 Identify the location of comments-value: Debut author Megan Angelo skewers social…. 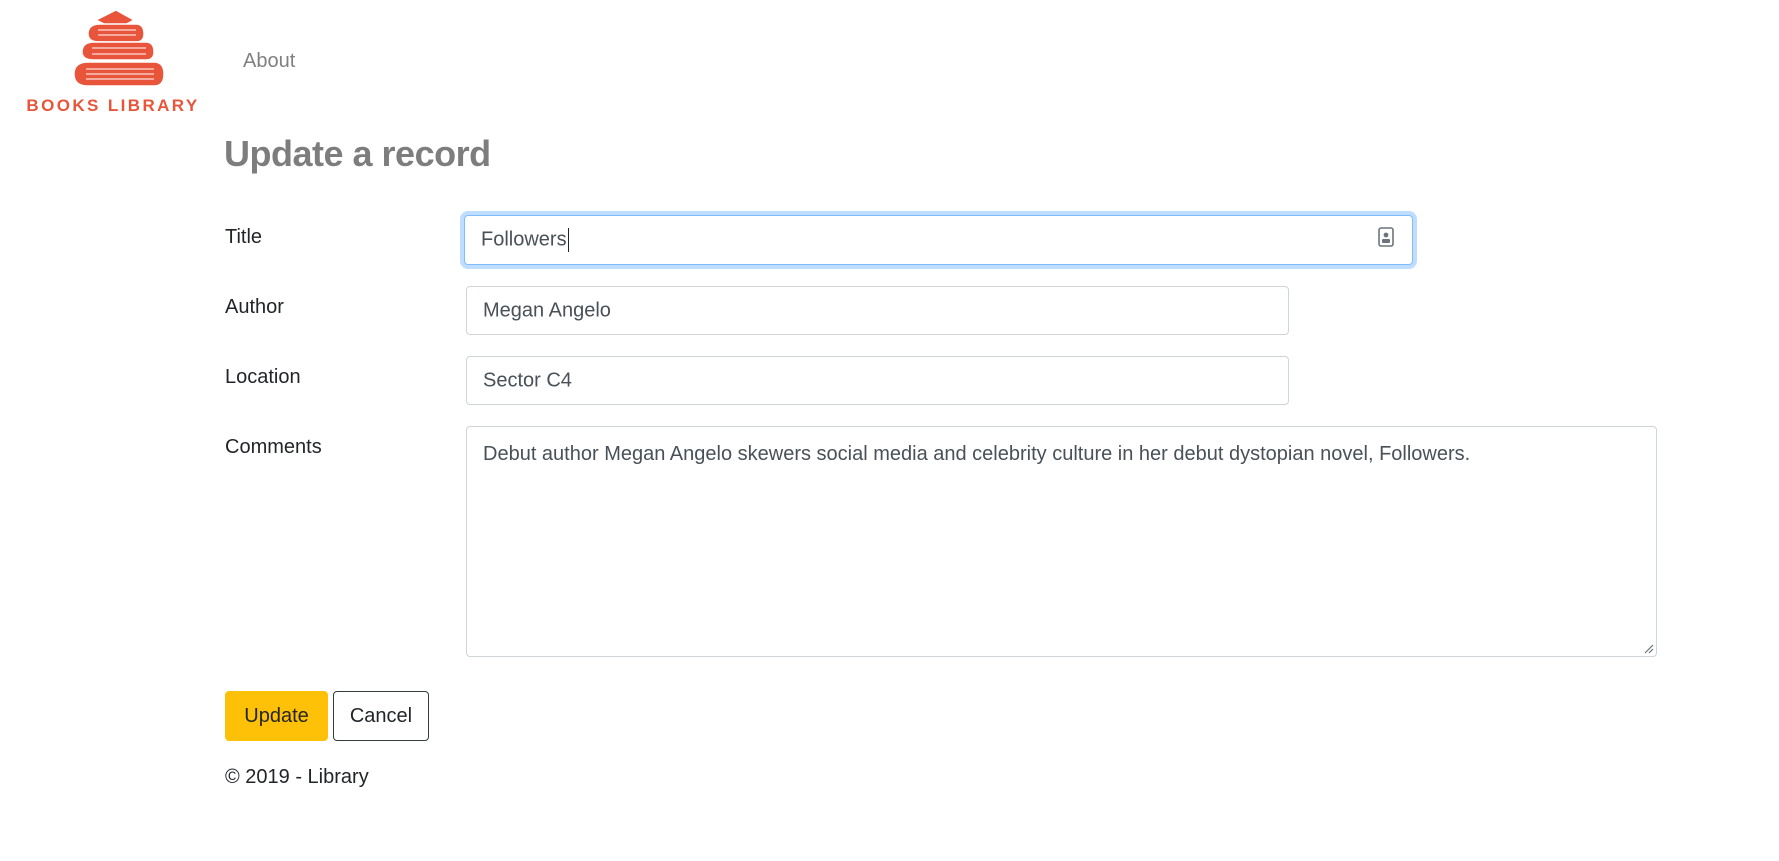
(977, 454).